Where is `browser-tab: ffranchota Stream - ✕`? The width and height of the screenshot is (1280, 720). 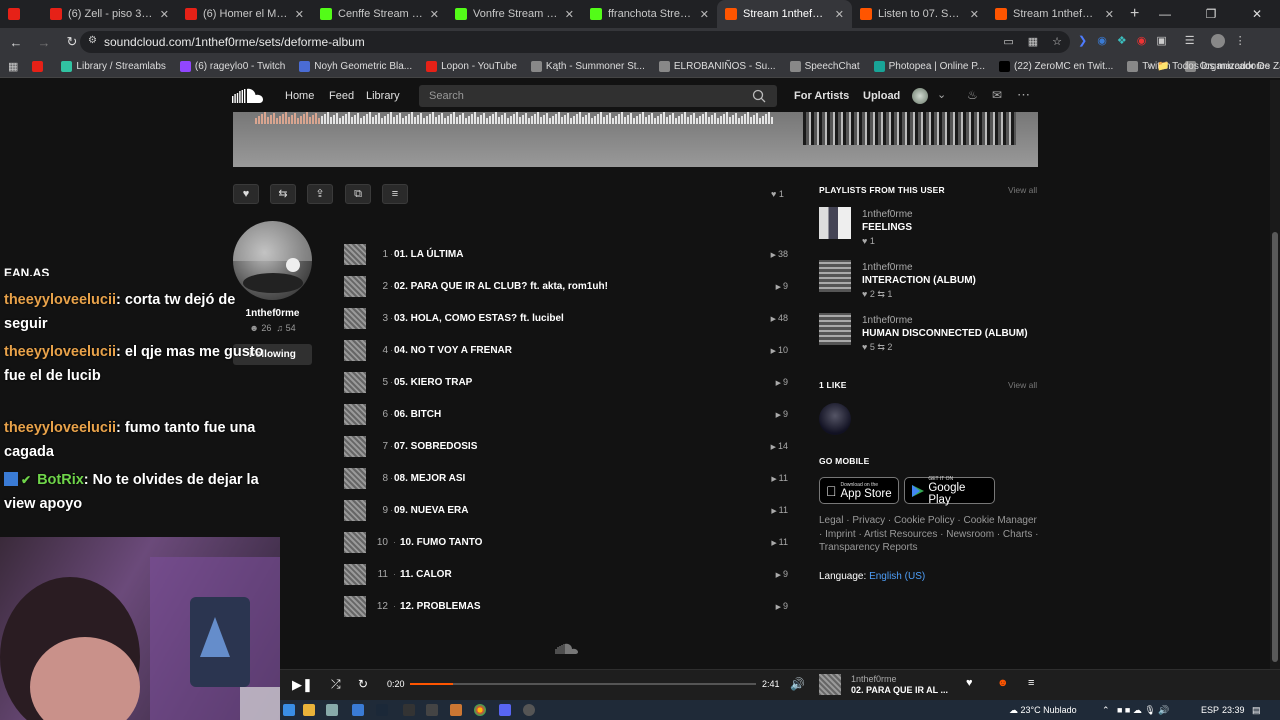 browser-tab: ffranchota Stream - ✕ is located at coordinates (649, 14).